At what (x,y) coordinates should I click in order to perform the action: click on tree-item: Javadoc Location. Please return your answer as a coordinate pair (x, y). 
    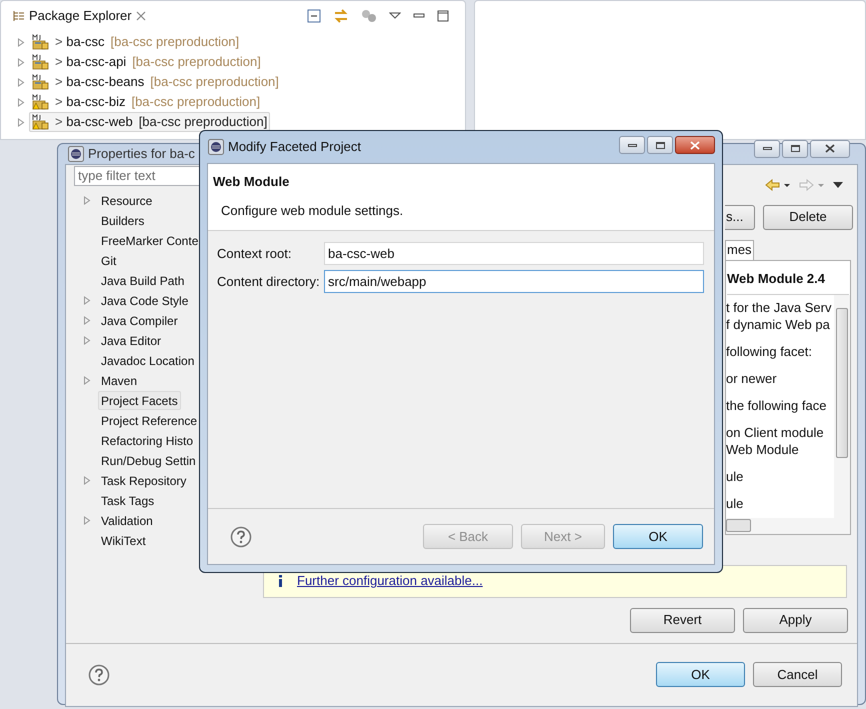
    Looking at the image, I should click on (148, 360).